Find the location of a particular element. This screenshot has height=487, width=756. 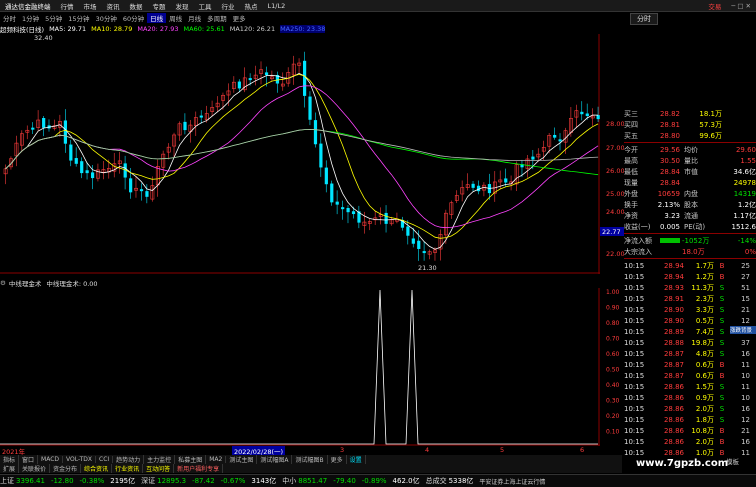

ma5-label: MA5: 29.71 is located at coordinates (68, 28).